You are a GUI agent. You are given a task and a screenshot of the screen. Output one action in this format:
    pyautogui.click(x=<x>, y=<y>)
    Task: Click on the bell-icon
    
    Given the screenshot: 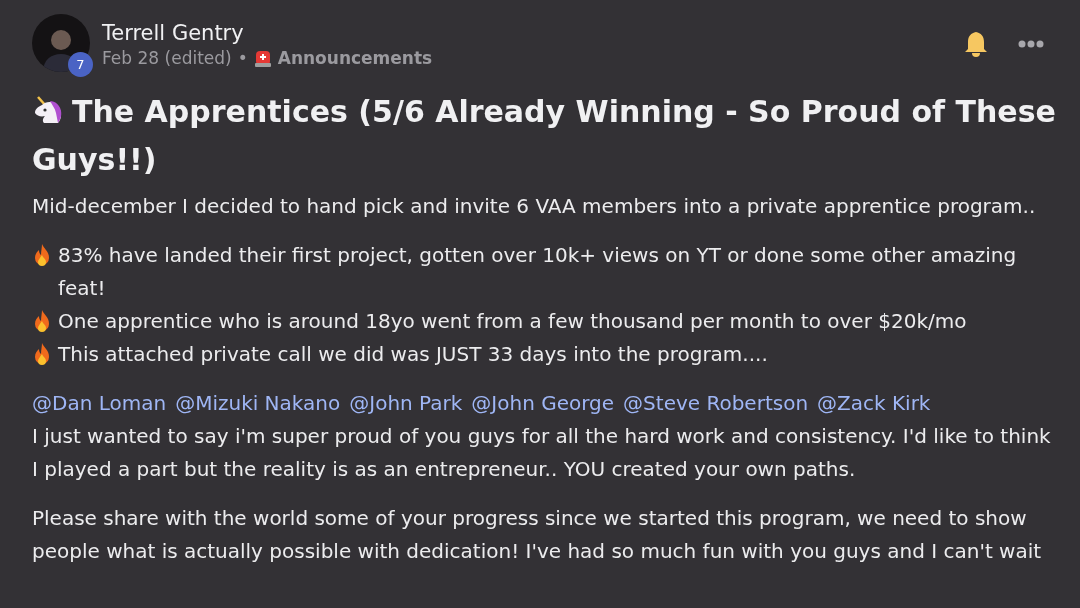 What is the action you would take?
    pyautogui.click(x=976, y=44)
    